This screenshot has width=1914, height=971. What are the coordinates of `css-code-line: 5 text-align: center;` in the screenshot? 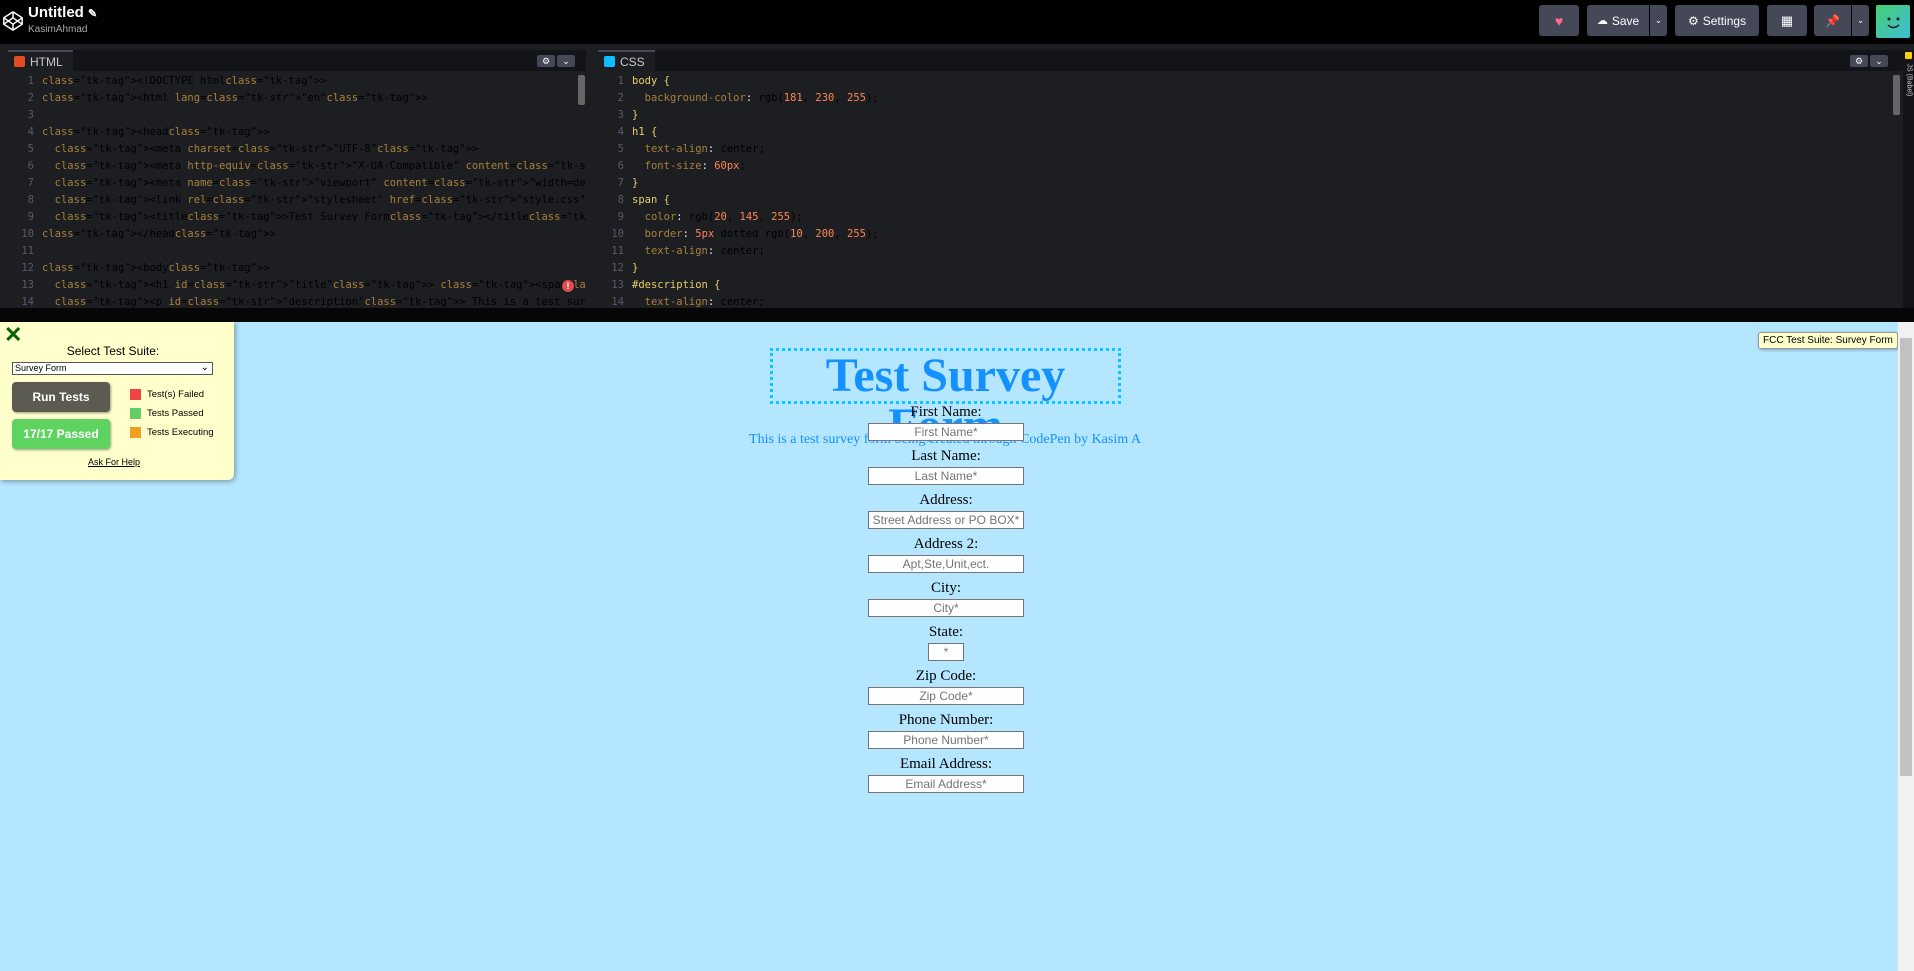 It's located at (1250, 149).